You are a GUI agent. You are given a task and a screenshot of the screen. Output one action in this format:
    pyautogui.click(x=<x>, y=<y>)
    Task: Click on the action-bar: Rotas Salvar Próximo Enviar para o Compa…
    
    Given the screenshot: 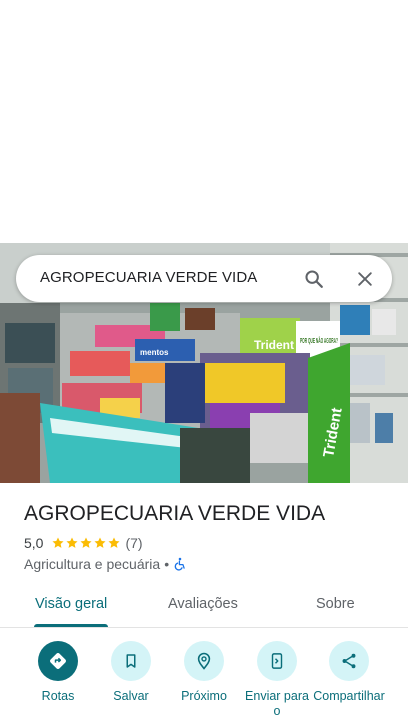 What is the action you would take?
    pyautogui.click(x=204, y=683)
    